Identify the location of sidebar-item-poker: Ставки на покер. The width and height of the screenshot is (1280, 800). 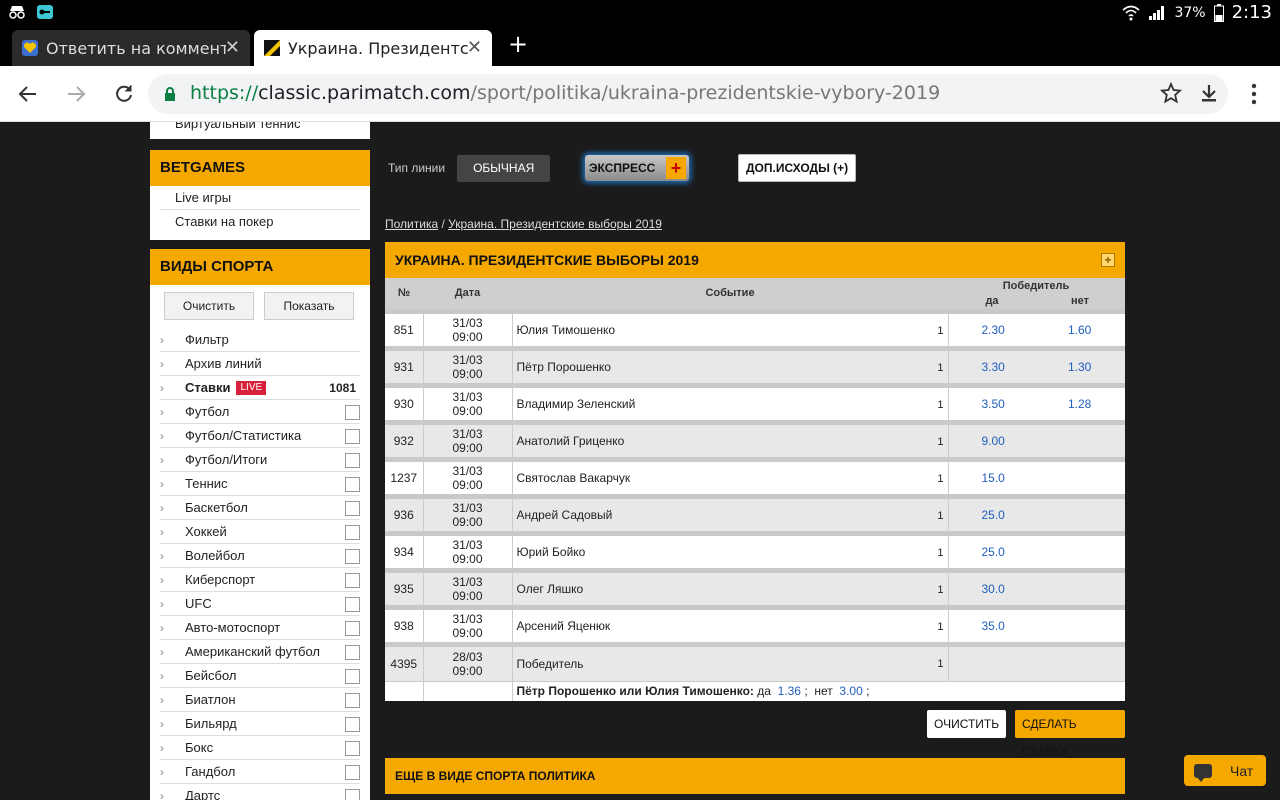
(260, 222).